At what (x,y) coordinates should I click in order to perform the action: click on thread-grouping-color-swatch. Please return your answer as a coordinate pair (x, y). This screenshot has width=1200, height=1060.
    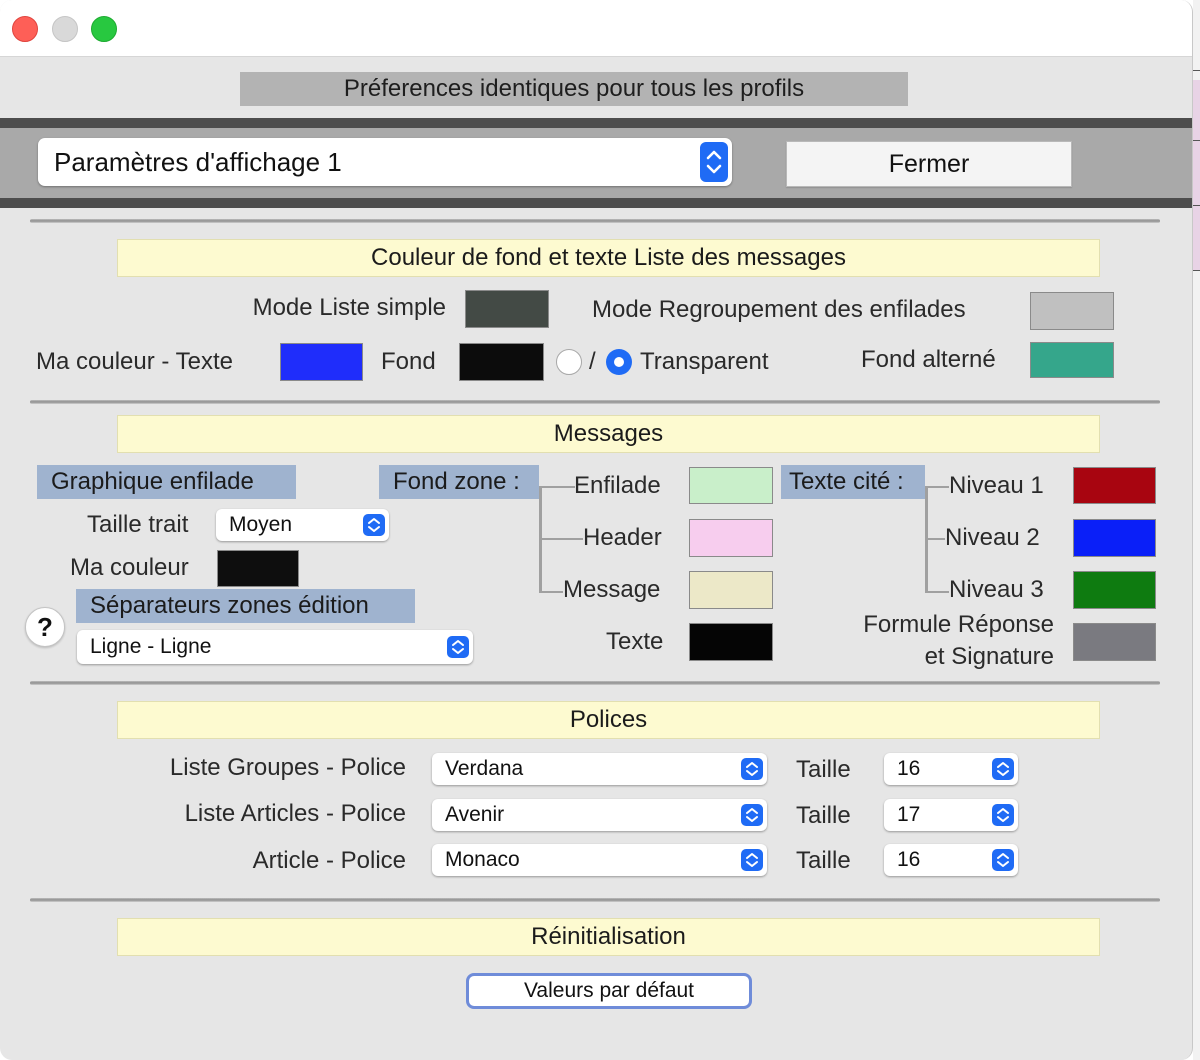
    Looking at the image, I should click on (1072, 311).